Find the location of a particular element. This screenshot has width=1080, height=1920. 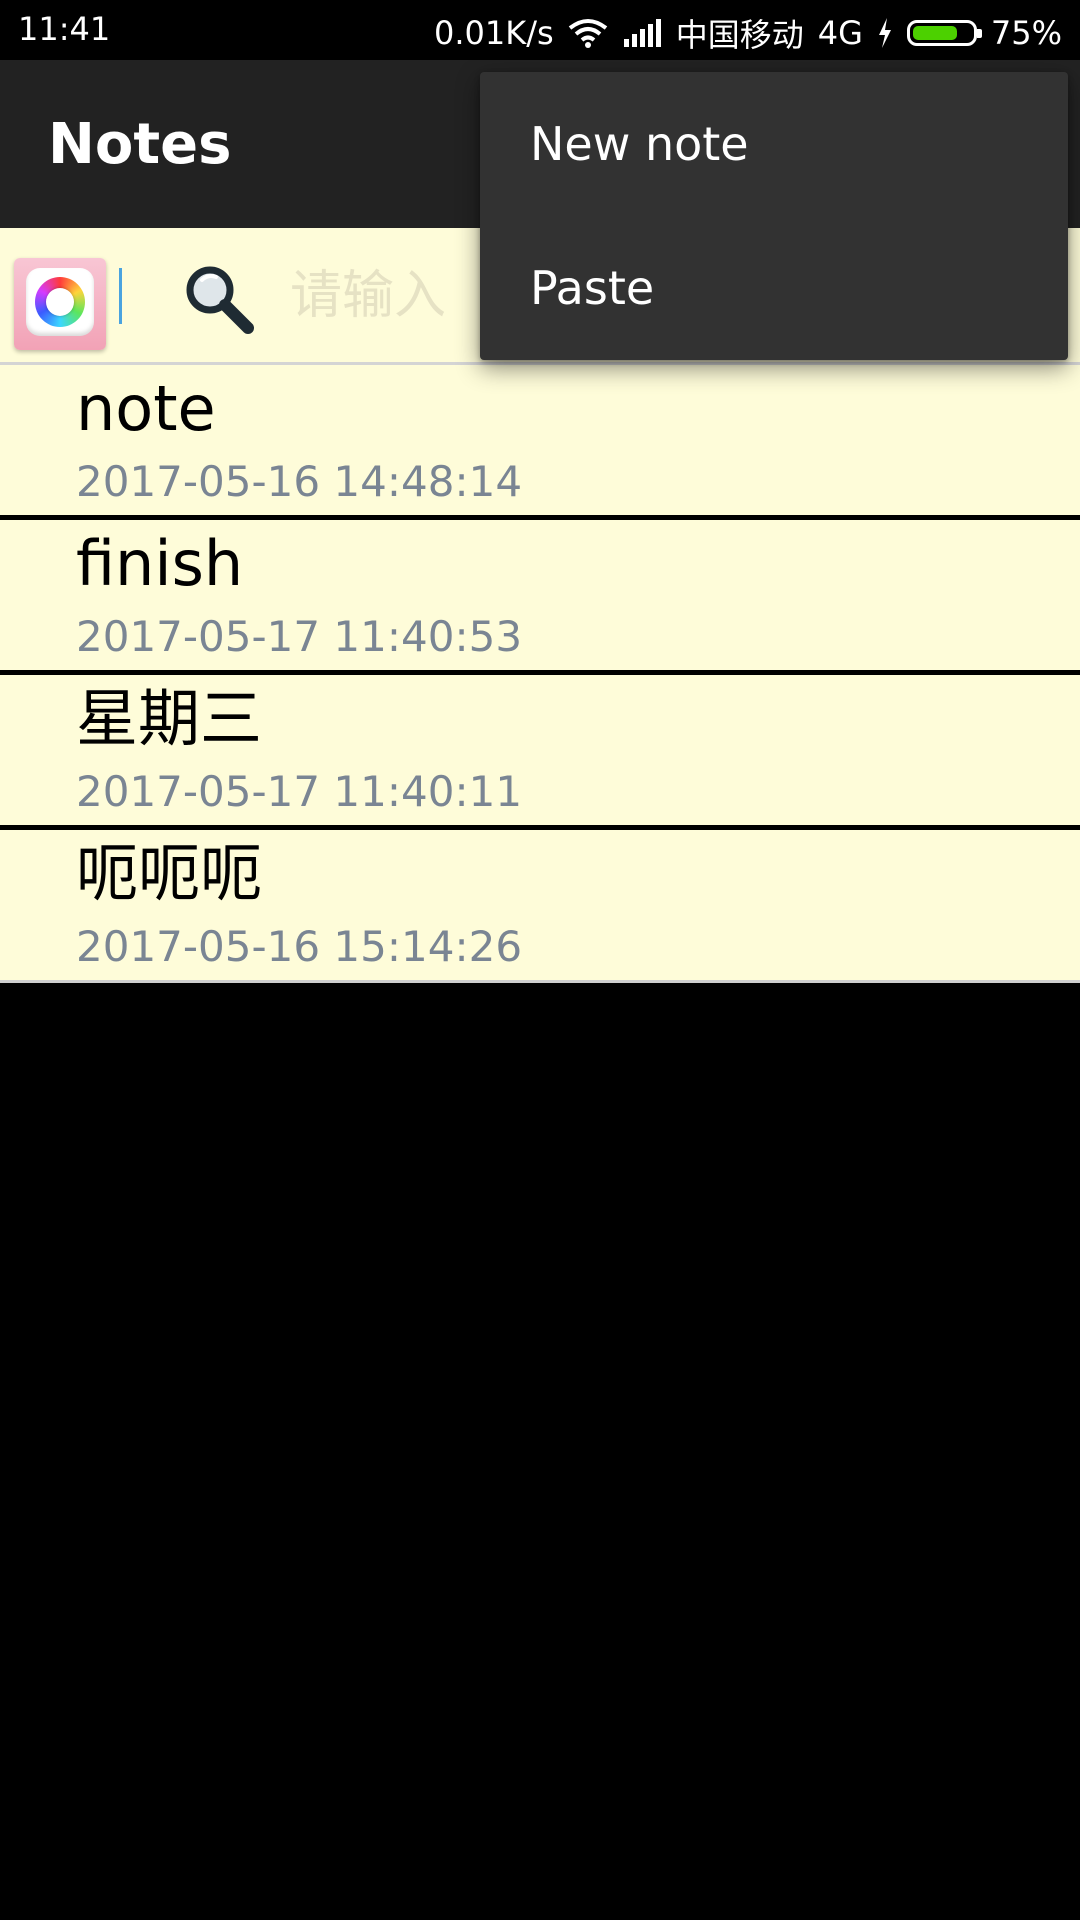

color-palette-tile is located at coordinates (60, 302).